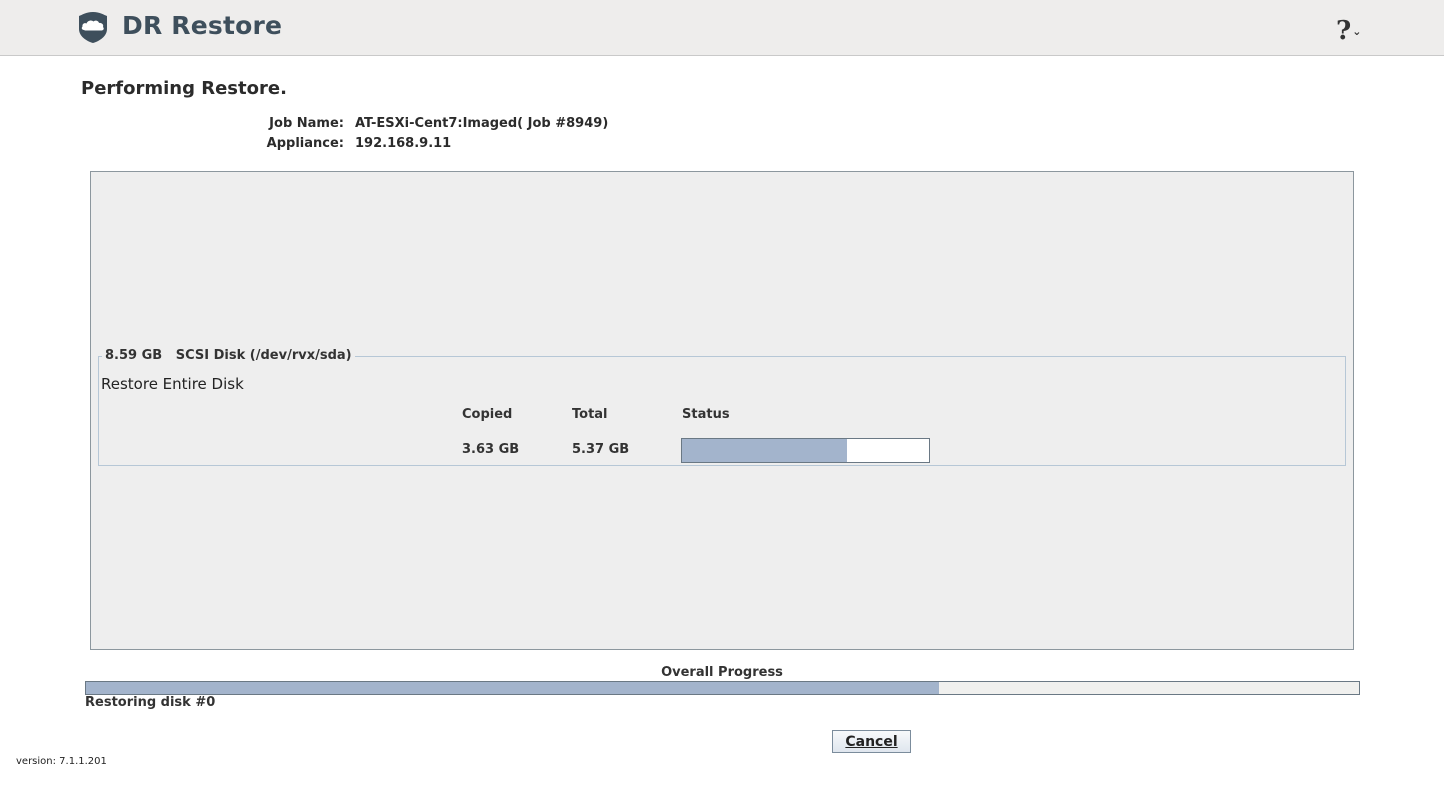  Describe the element at coordinates (228, 355) in the screenshot. I see `disk-legend: 8.59 GB SCSI Disk (/dev/rvx/sda)` at that location.